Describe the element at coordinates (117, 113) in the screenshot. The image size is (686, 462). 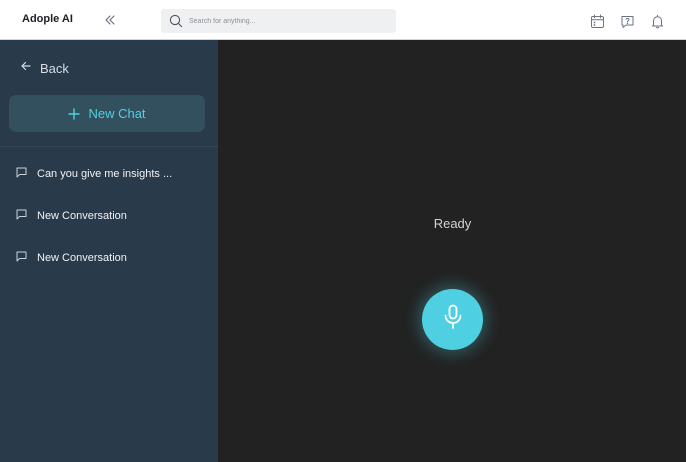
I see `new-chat-label: New Chat` at that location.